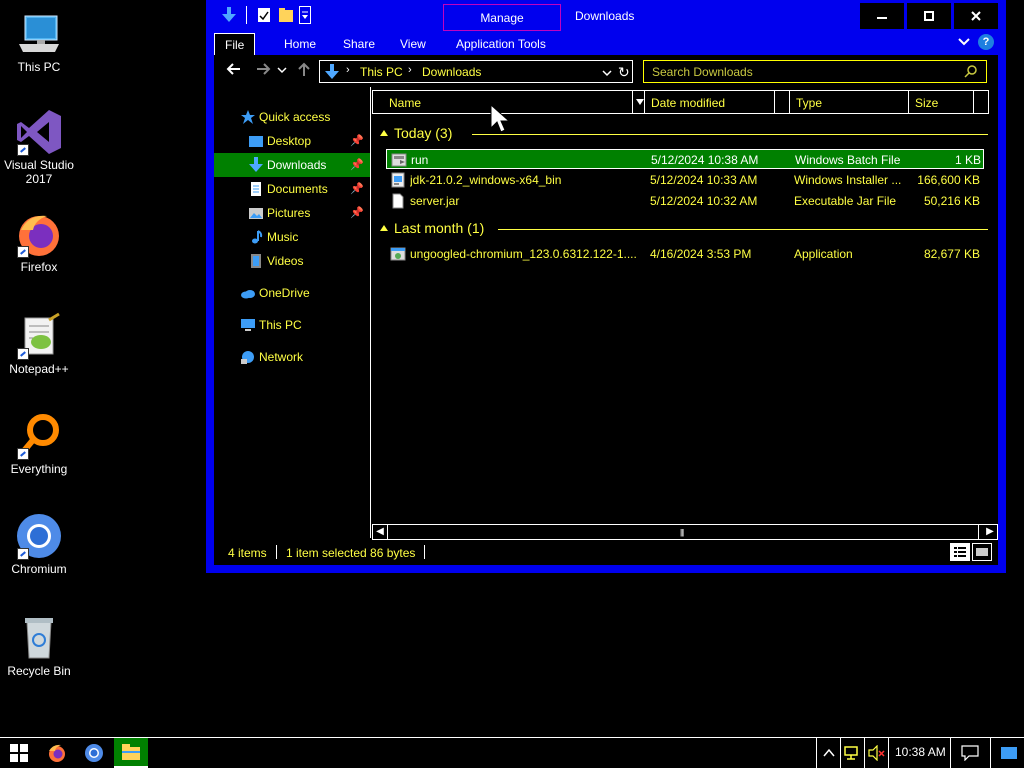 The width and height of the screenshot is (1024, 768). Describe the element at coordinates (229, 15) in the screenshot. I see `download-arrow-icon` at that location.